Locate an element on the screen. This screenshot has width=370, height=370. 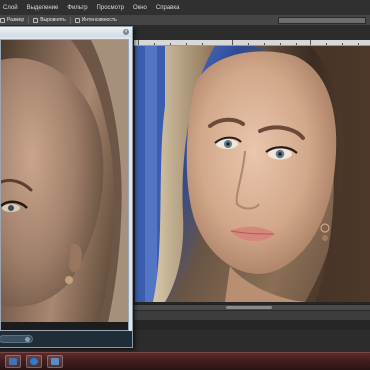
resize-option: Размер is located at coordinates (12, 20).